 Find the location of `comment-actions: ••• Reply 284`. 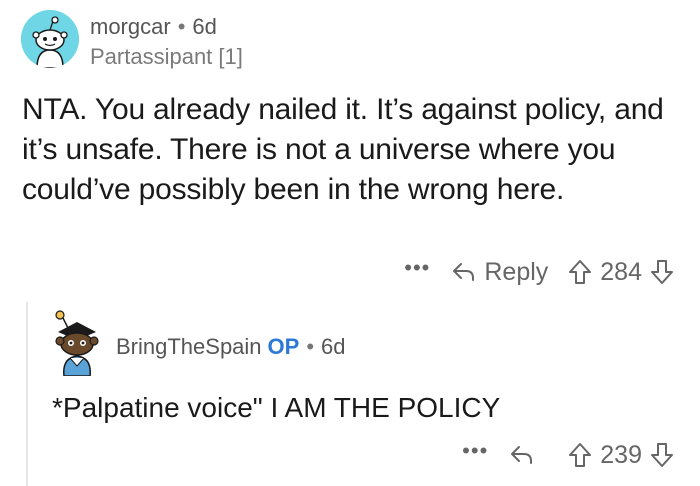

comment-actions: ••• Reply 284 is located at coordinates (539, 272).